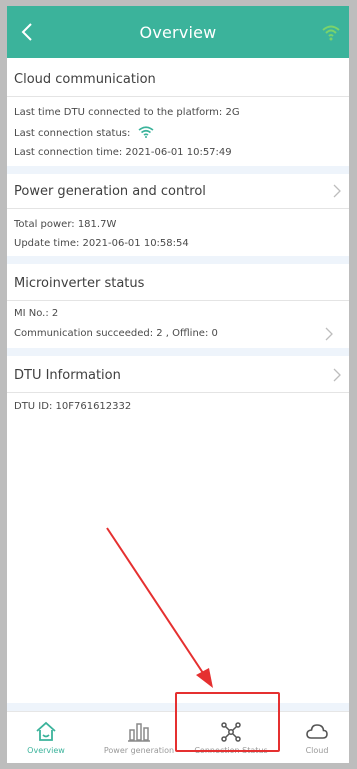 The image size is (357, 769). I want to click on annotation-arrow, so click(159, 607).